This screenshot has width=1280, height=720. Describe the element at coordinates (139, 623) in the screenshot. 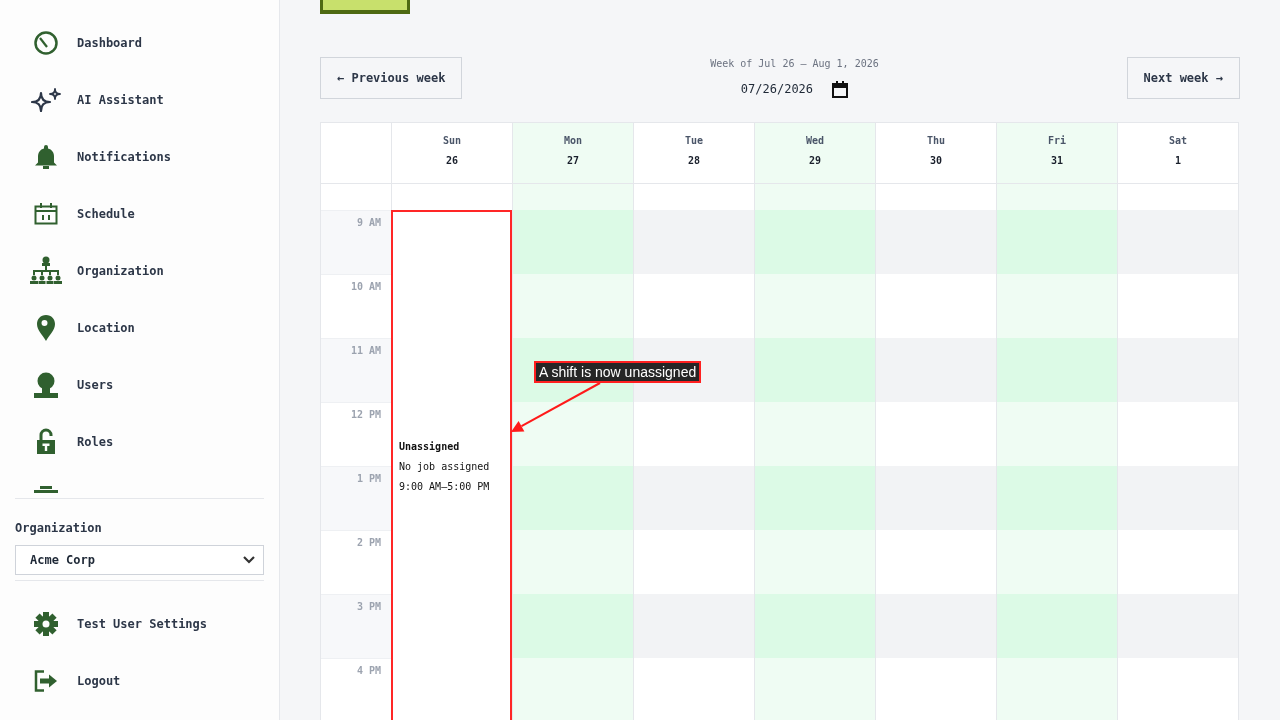

I see `nav-link: Test User Settings` at that location.